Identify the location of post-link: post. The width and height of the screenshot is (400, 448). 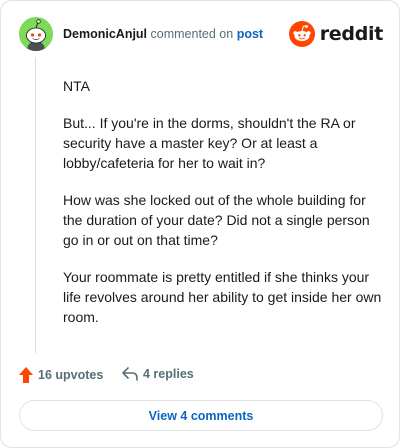
(250, 34).